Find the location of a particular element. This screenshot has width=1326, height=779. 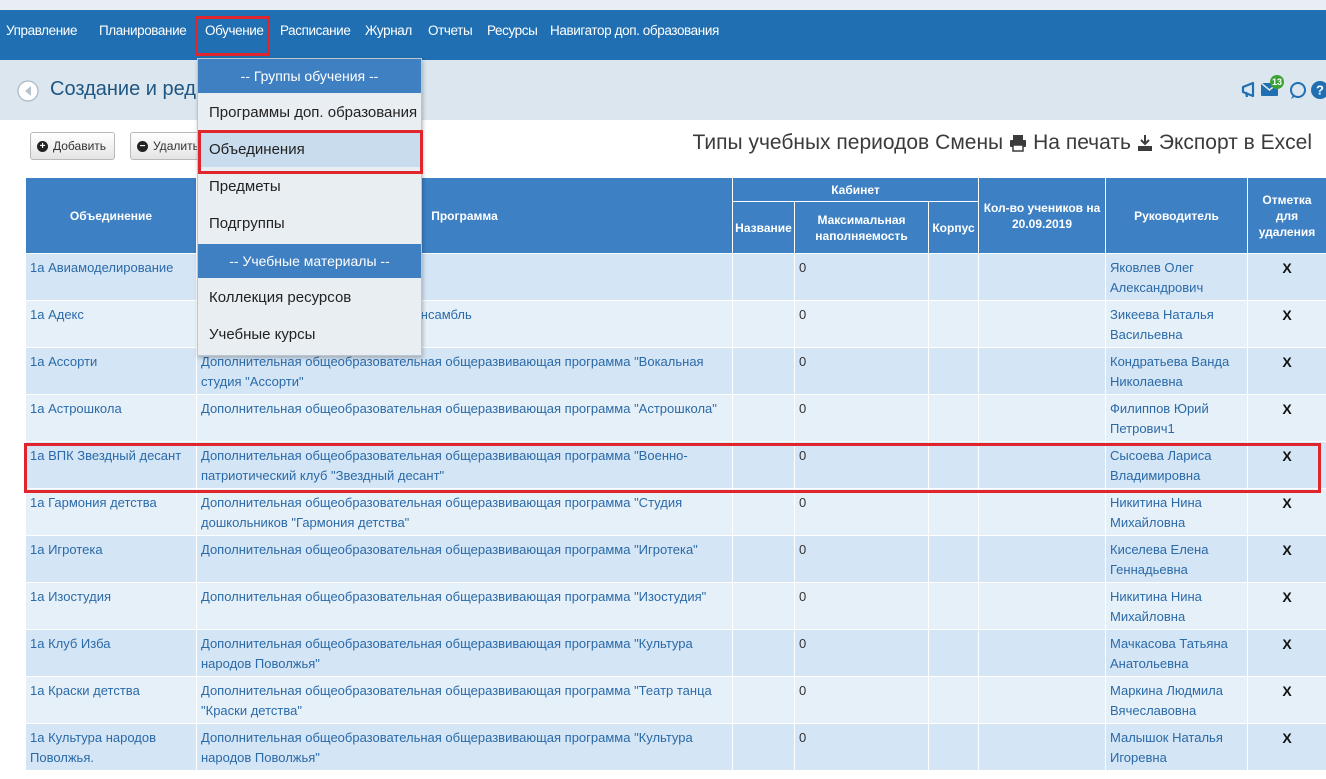

nav-item-schedule: Расписание is located at coordinates (315, 30).